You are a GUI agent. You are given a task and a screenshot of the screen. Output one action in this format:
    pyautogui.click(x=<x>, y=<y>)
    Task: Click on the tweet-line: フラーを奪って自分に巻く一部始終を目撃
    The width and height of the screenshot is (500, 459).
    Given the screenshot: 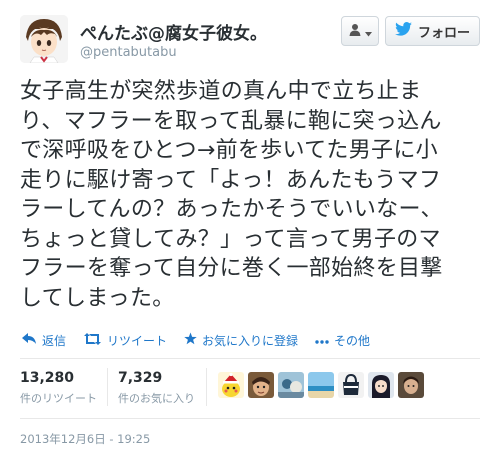 What is the action you would take?
    pyautogui.click(x=231, y=268)
    